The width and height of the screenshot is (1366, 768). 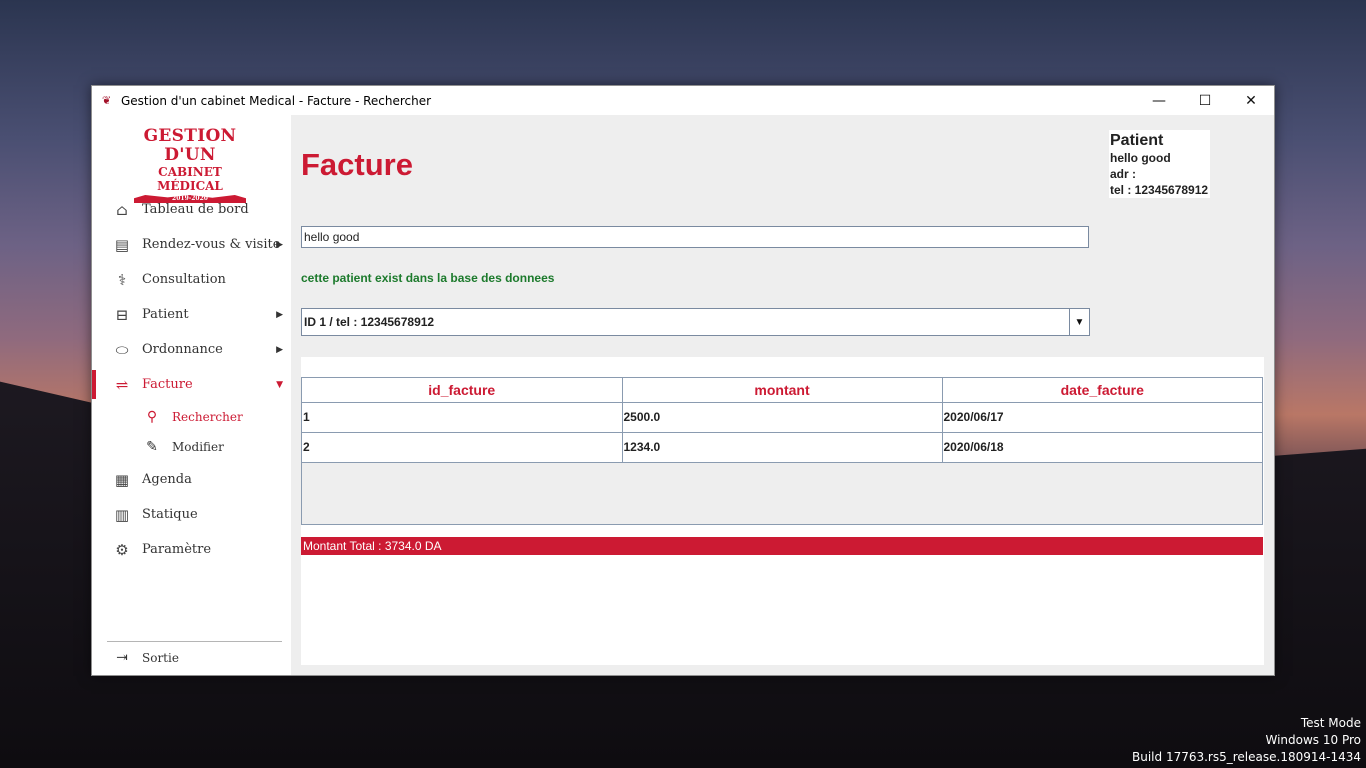 What do you see at coordinates (1101, 417) in the screenshot?
I see `cell-date-facture: 2020/06/17` at bounding box center [1101, 417].